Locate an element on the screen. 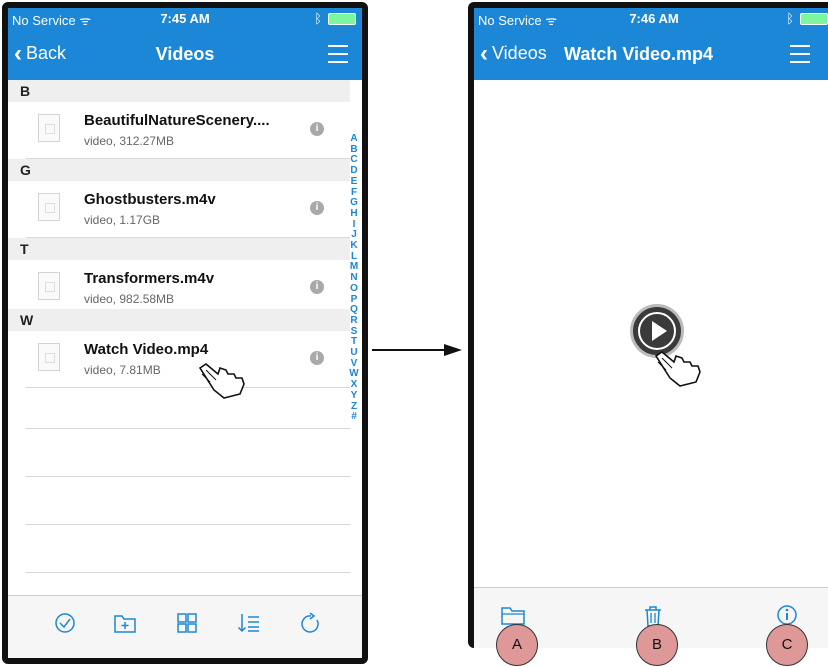 The width and height of the screenshot is (828, 667). file-meta: video, 312.27MB is located at coordinates (129, 141).